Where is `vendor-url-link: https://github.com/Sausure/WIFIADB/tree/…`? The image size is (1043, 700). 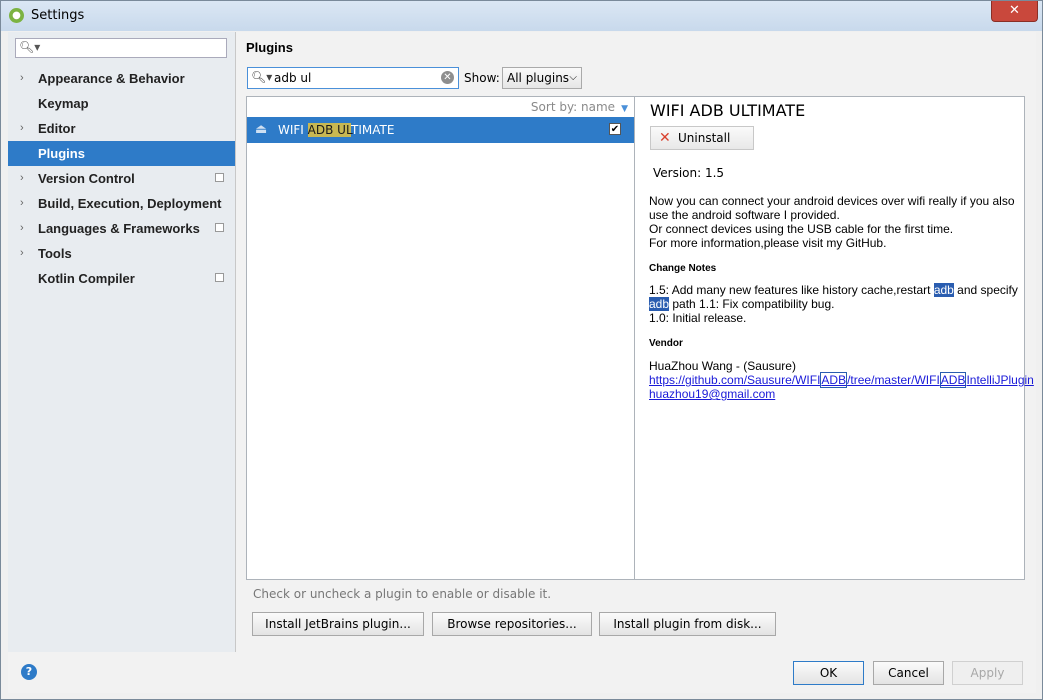 vendor-url-link: https://github.com/Sausure/WIFIADB/tree/… is located at coordinates (841, 380).